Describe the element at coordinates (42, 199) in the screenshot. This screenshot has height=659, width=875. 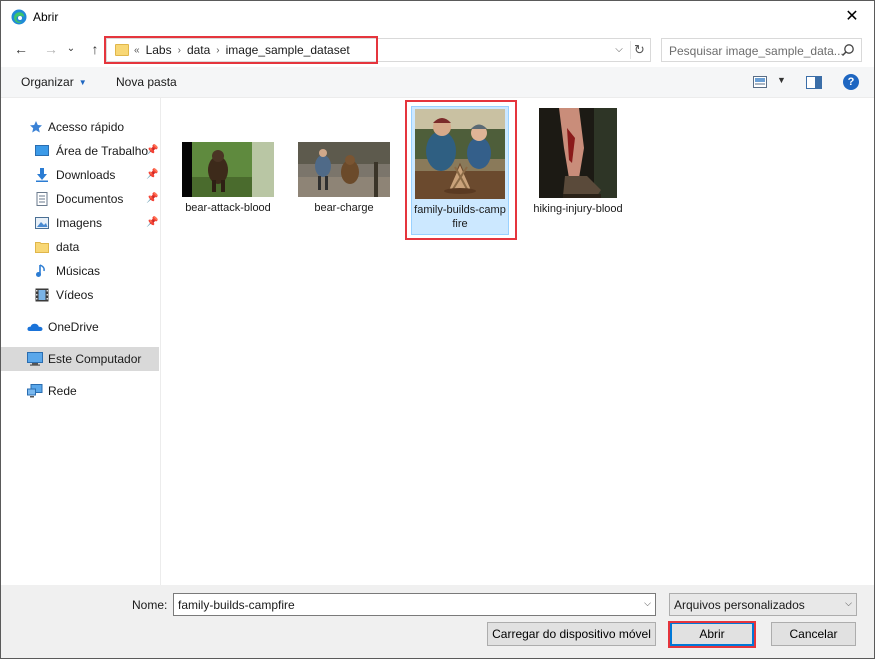
I see `document-icon` at that location.